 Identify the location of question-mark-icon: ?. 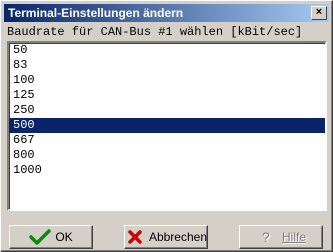
(267, 237).